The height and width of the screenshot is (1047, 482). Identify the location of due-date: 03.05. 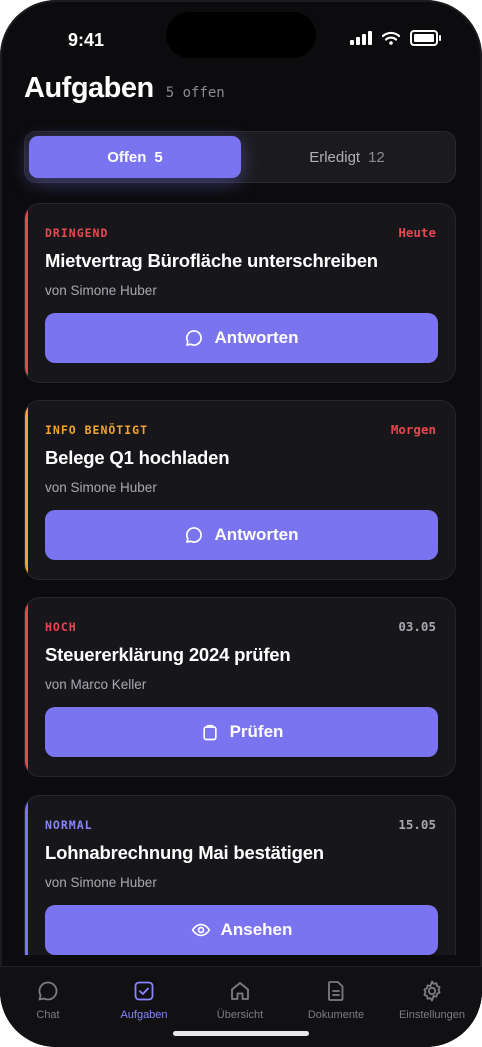
(417, 626).